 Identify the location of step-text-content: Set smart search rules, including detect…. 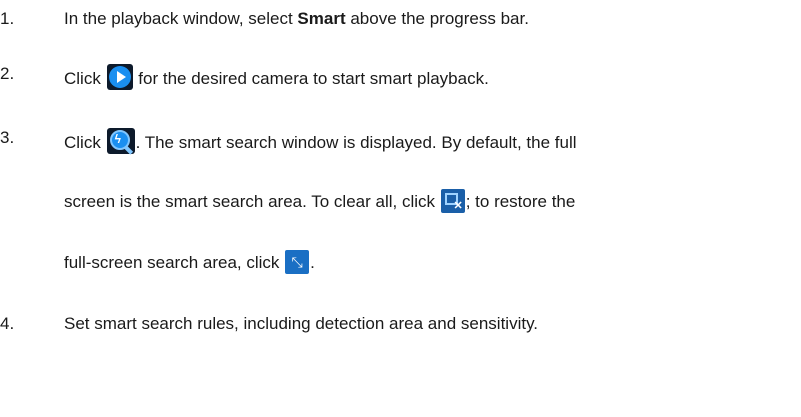
(301, 323).